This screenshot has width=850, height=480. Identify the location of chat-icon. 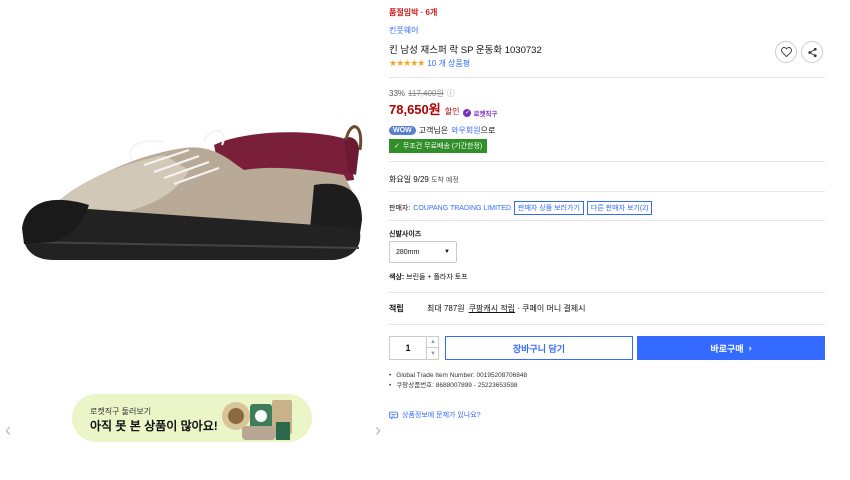
(393, 415).